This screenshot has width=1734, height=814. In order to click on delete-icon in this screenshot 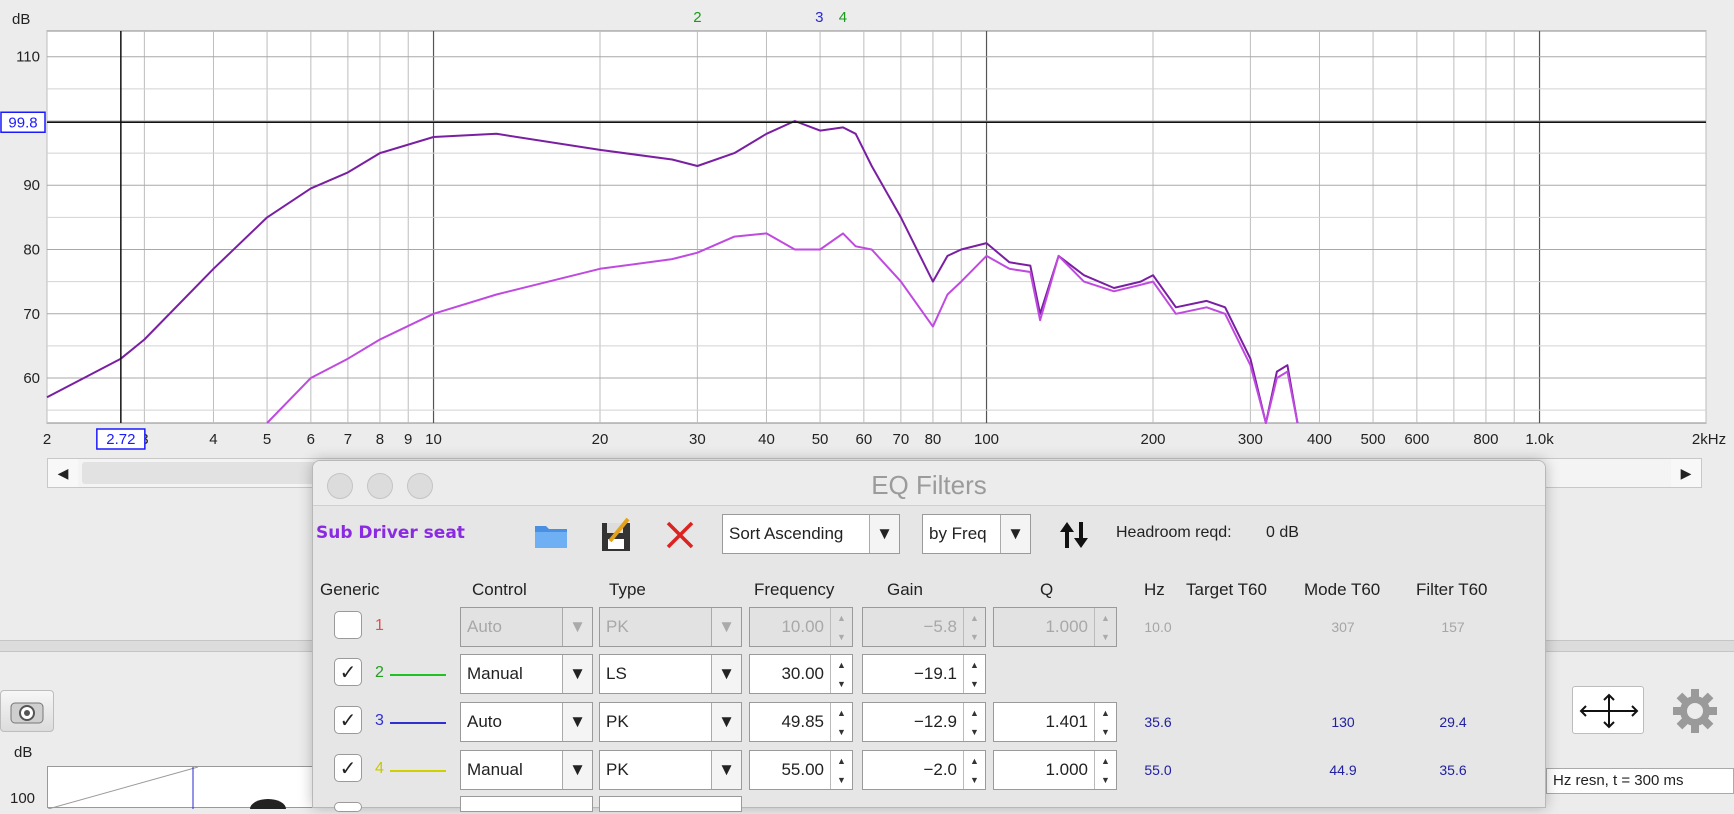, I will do `click(680, 535)`.